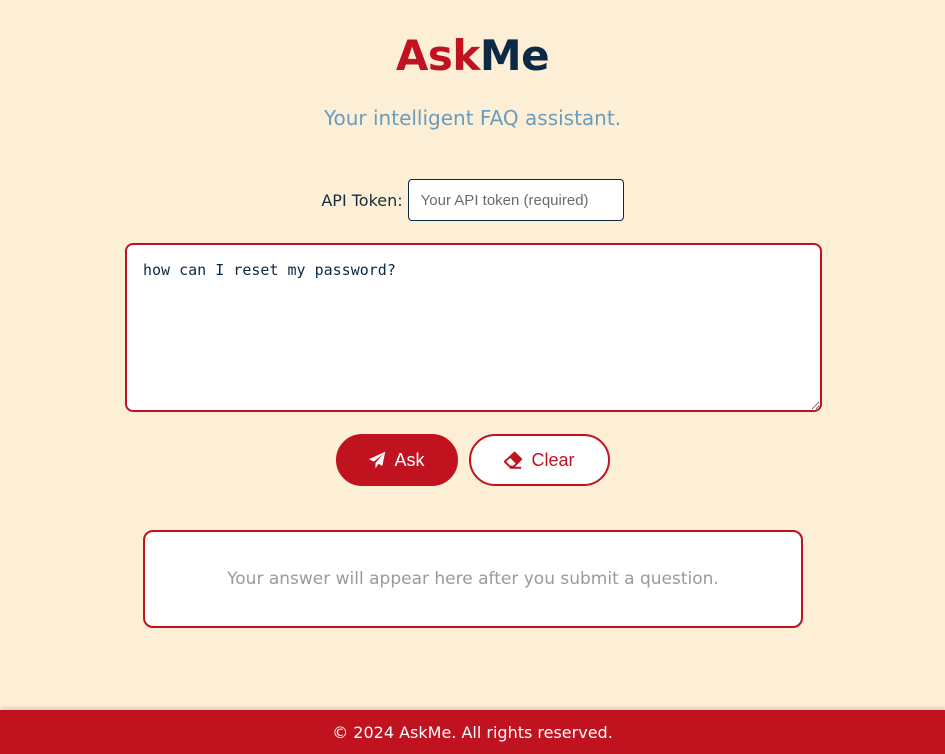  Describe the element at coordinates (437, 55) in the screenshot. I see `logo-ask-text: Ask` at that location.